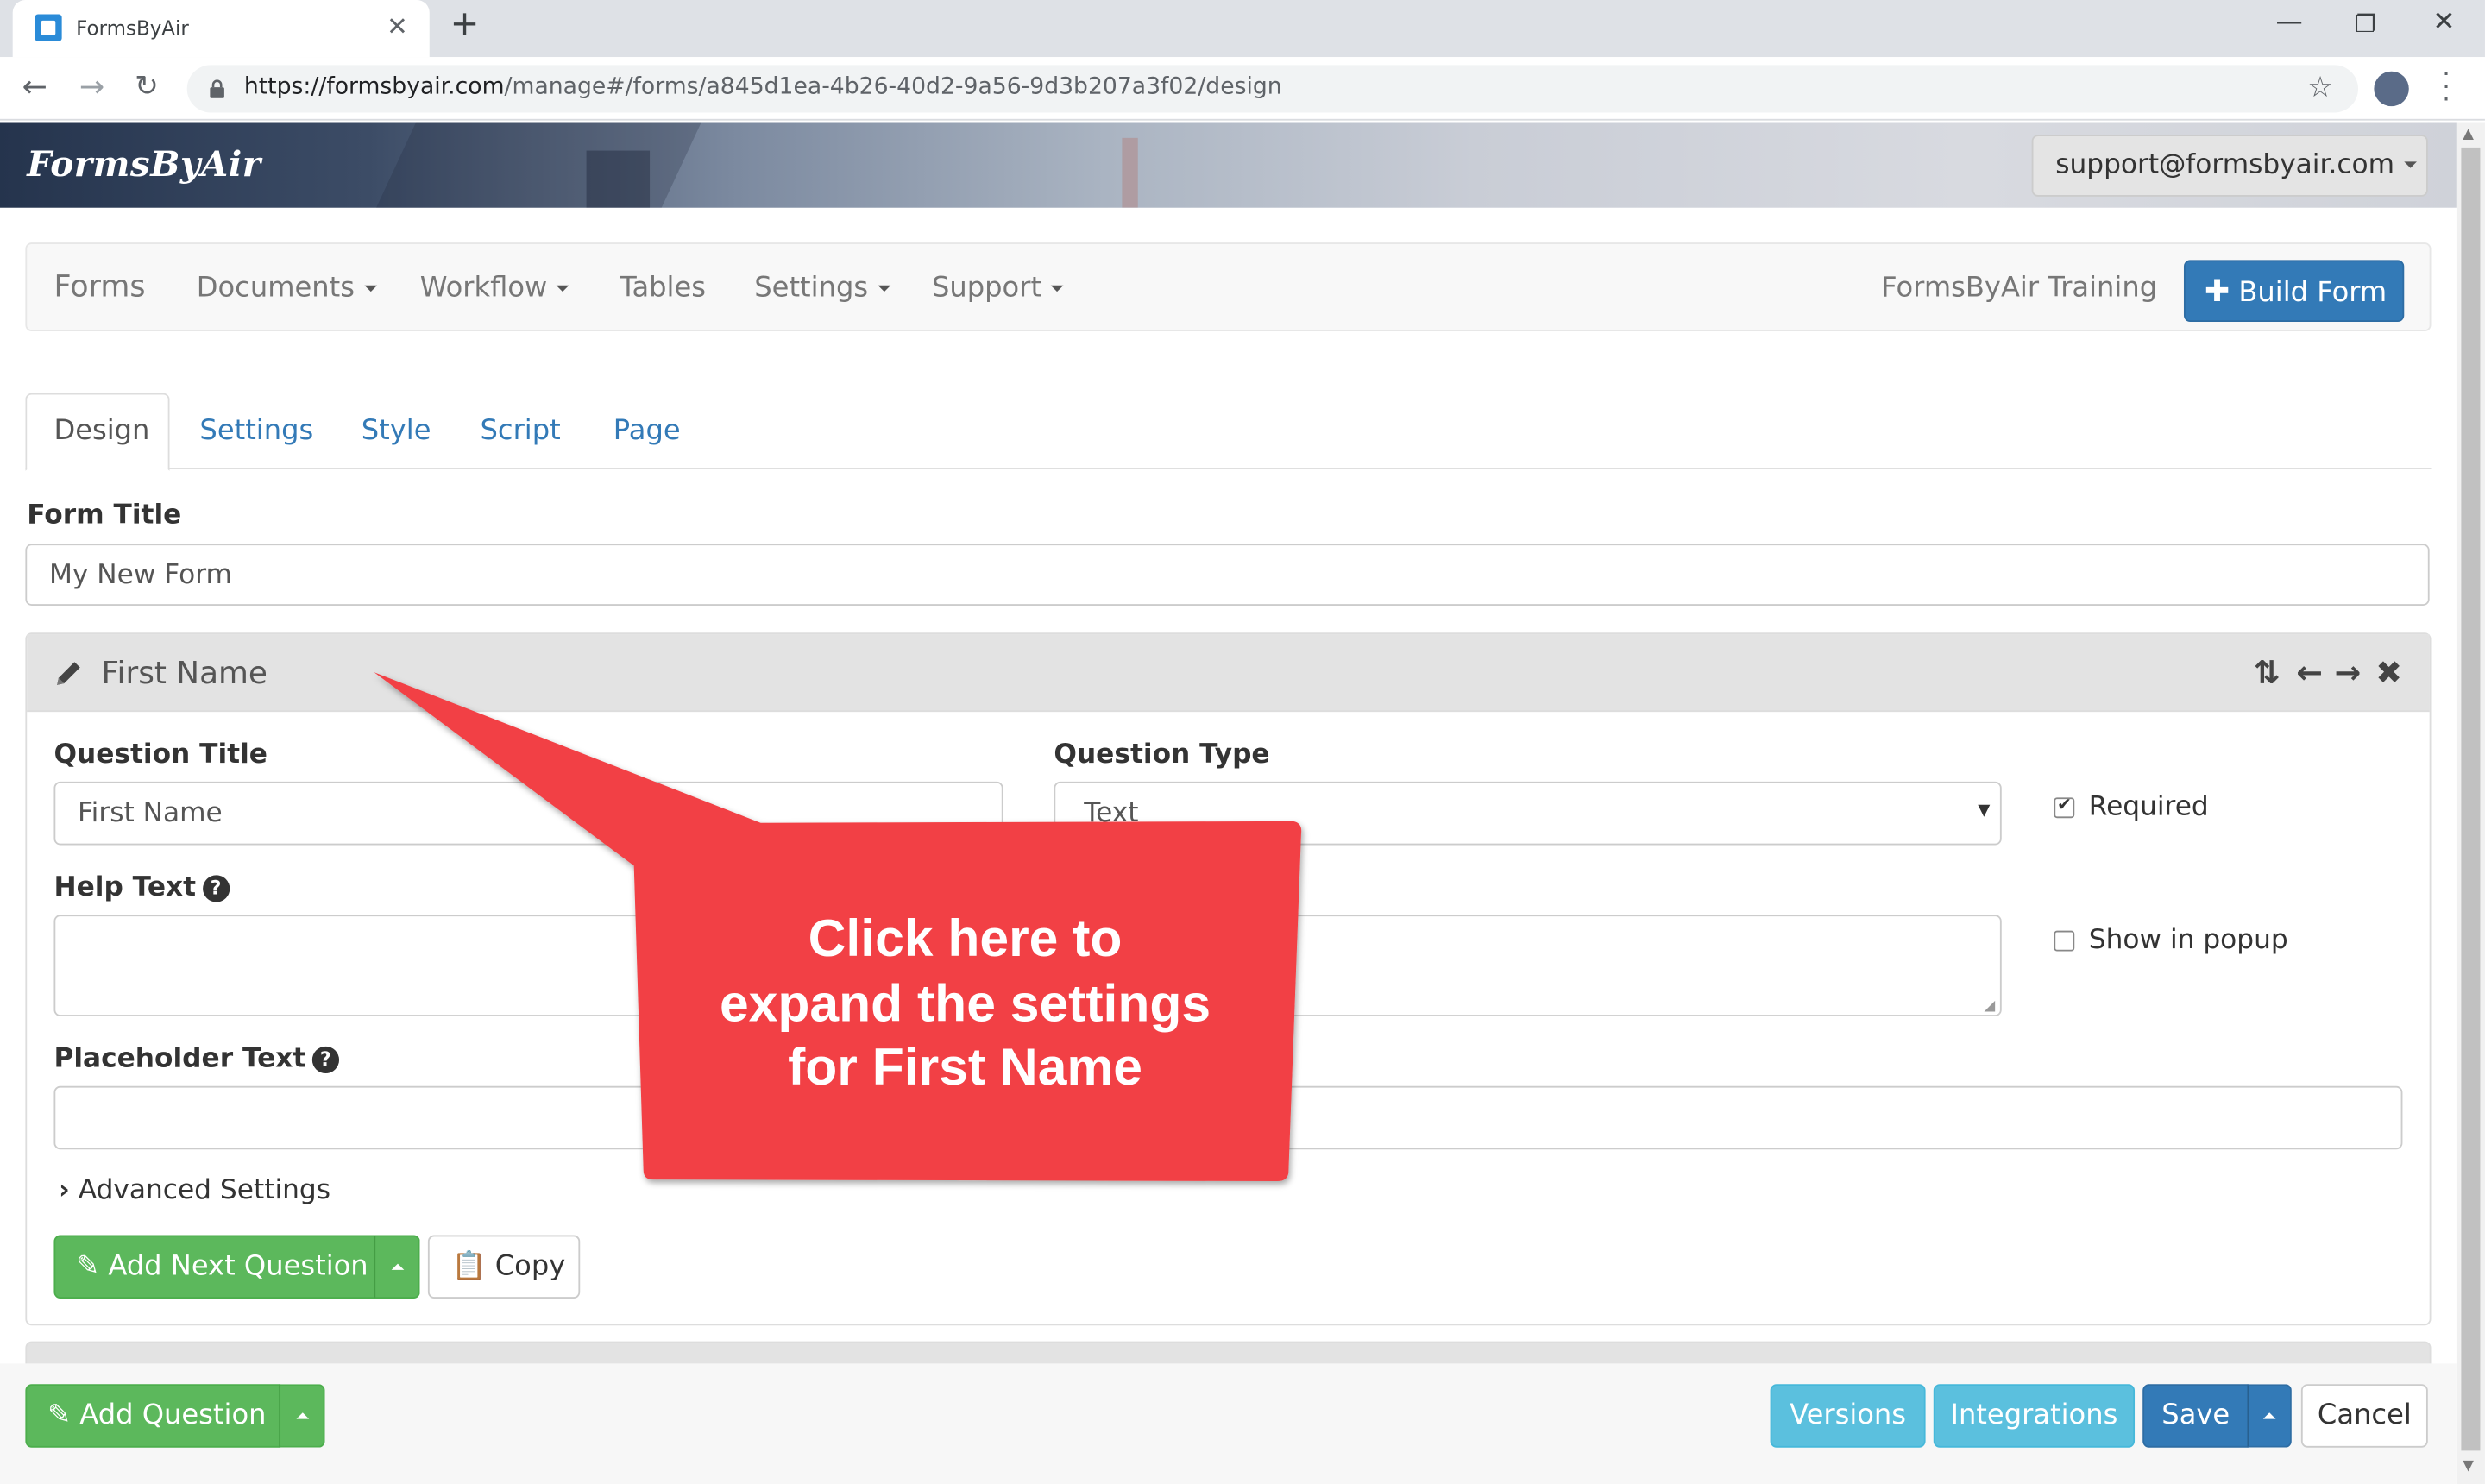 The width and height of the screenshot is (2485, 1484). Describe the element at coordinates (965, 937) in the screenshot. I see `callout-line: Click here to` at that location.